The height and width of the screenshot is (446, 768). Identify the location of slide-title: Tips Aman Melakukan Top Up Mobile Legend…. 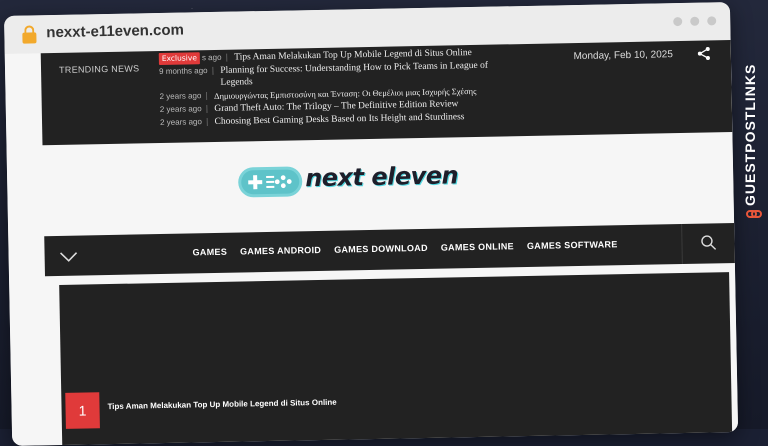
(221, 404).